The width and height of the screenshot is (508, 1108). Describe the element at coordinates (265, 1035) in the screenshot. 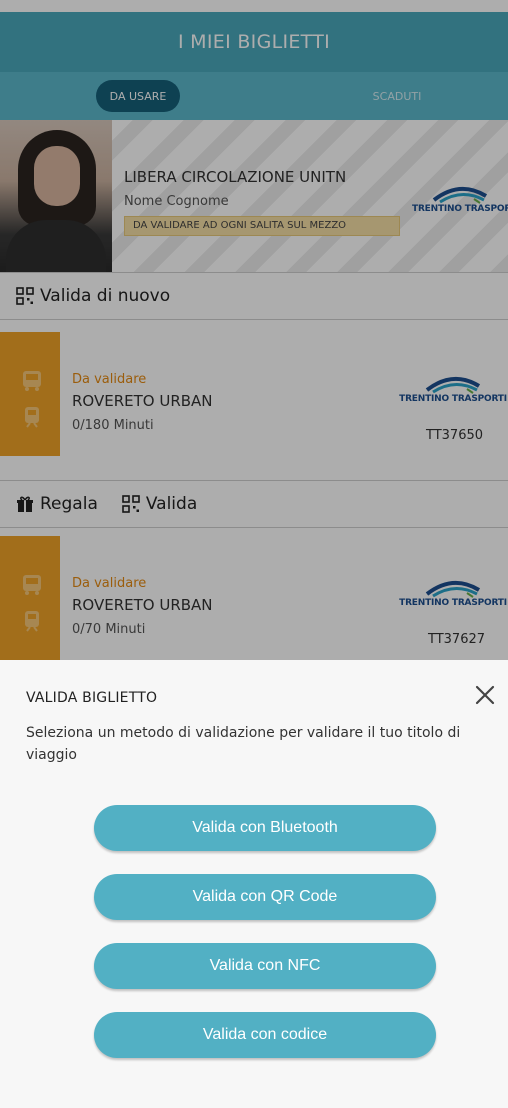

I see `validate-code-button: Valida con codice` at that location.